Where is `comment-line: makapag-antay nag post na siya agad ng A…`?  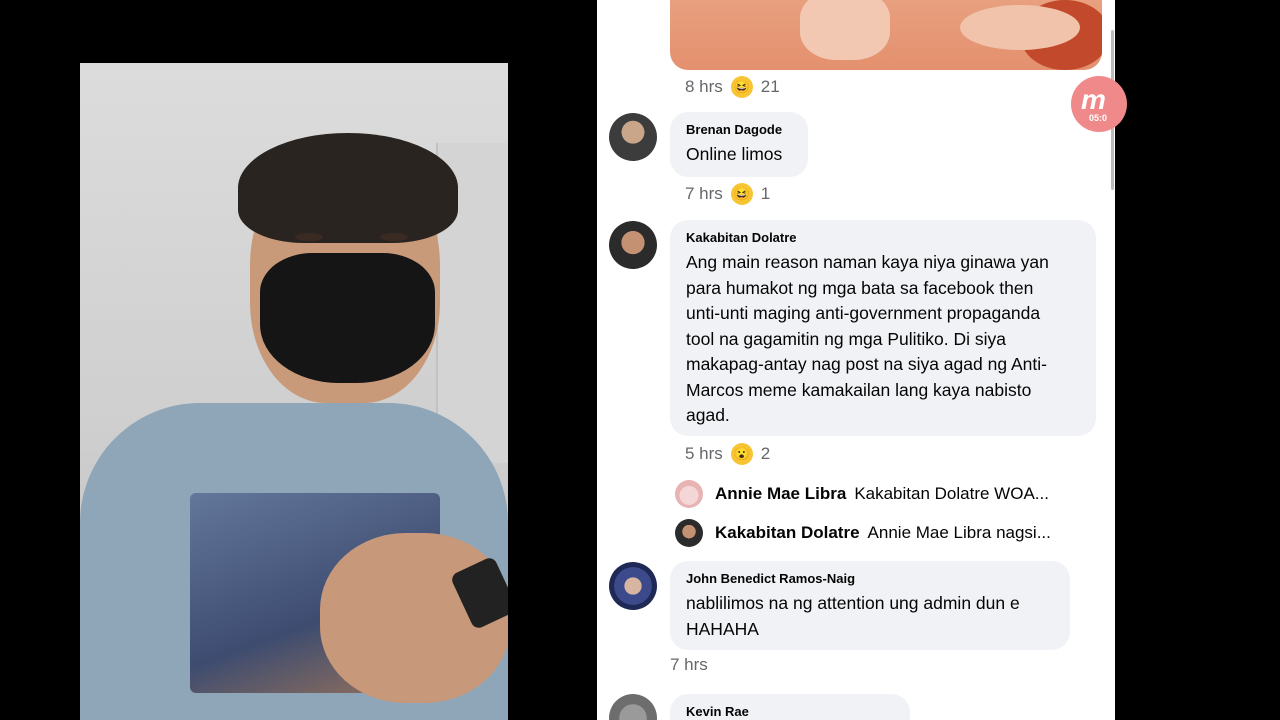 comment-line: makapag-antay nag post na siya agad ng A… is located at coordinates (866, 364).